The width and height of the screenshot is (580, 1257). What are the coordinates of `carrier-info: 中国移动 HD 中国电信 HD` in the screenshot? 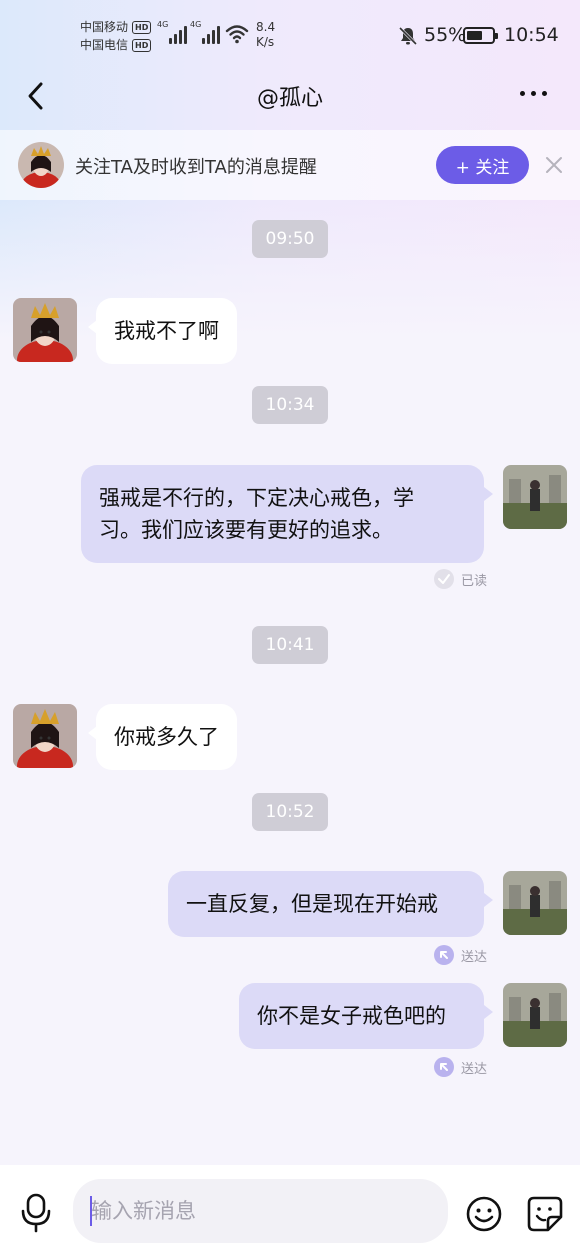 It's located at (116, 36).